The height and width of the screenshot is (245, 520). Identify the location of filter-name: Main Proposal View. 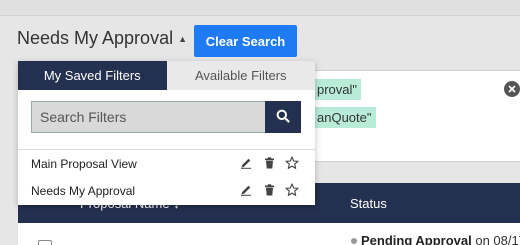
(84, 164).